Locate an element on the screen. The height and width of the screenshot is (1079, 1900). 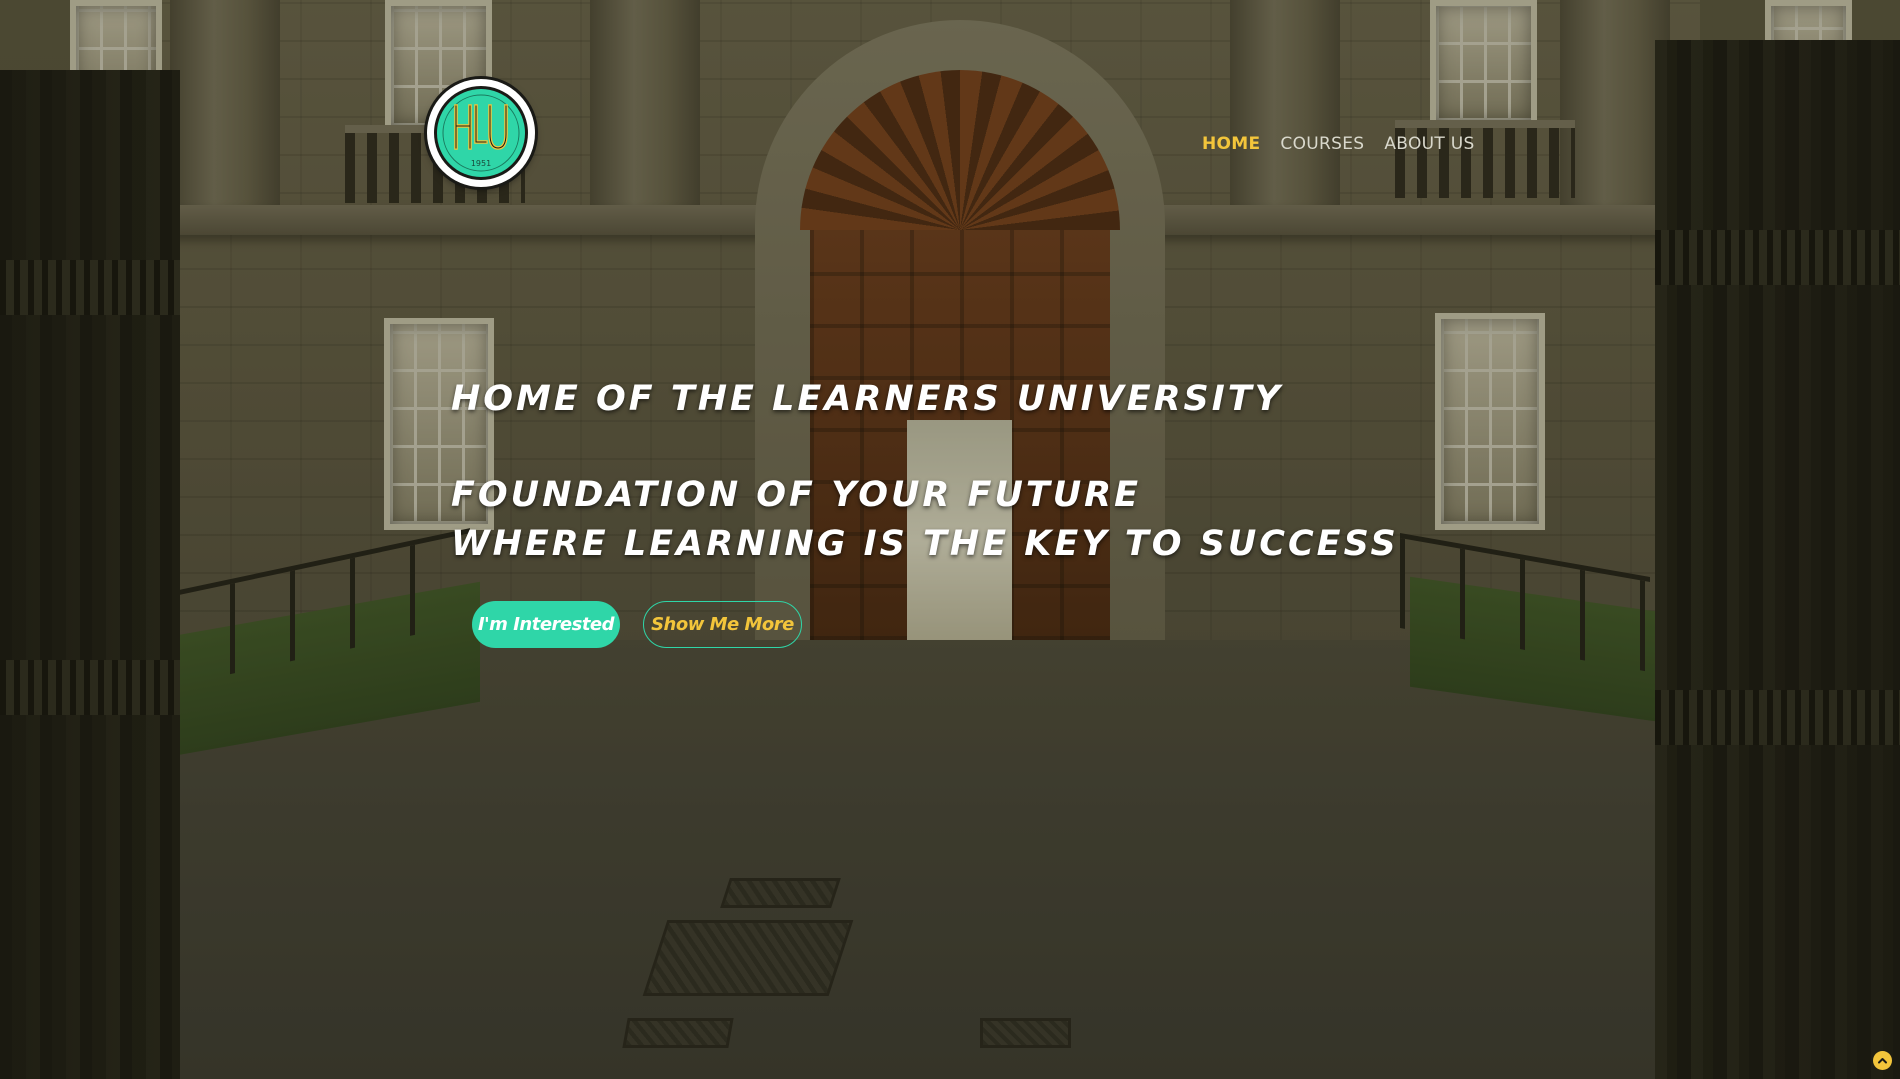
university-seal-icon: 1951 is located at coordinates (481, 133).